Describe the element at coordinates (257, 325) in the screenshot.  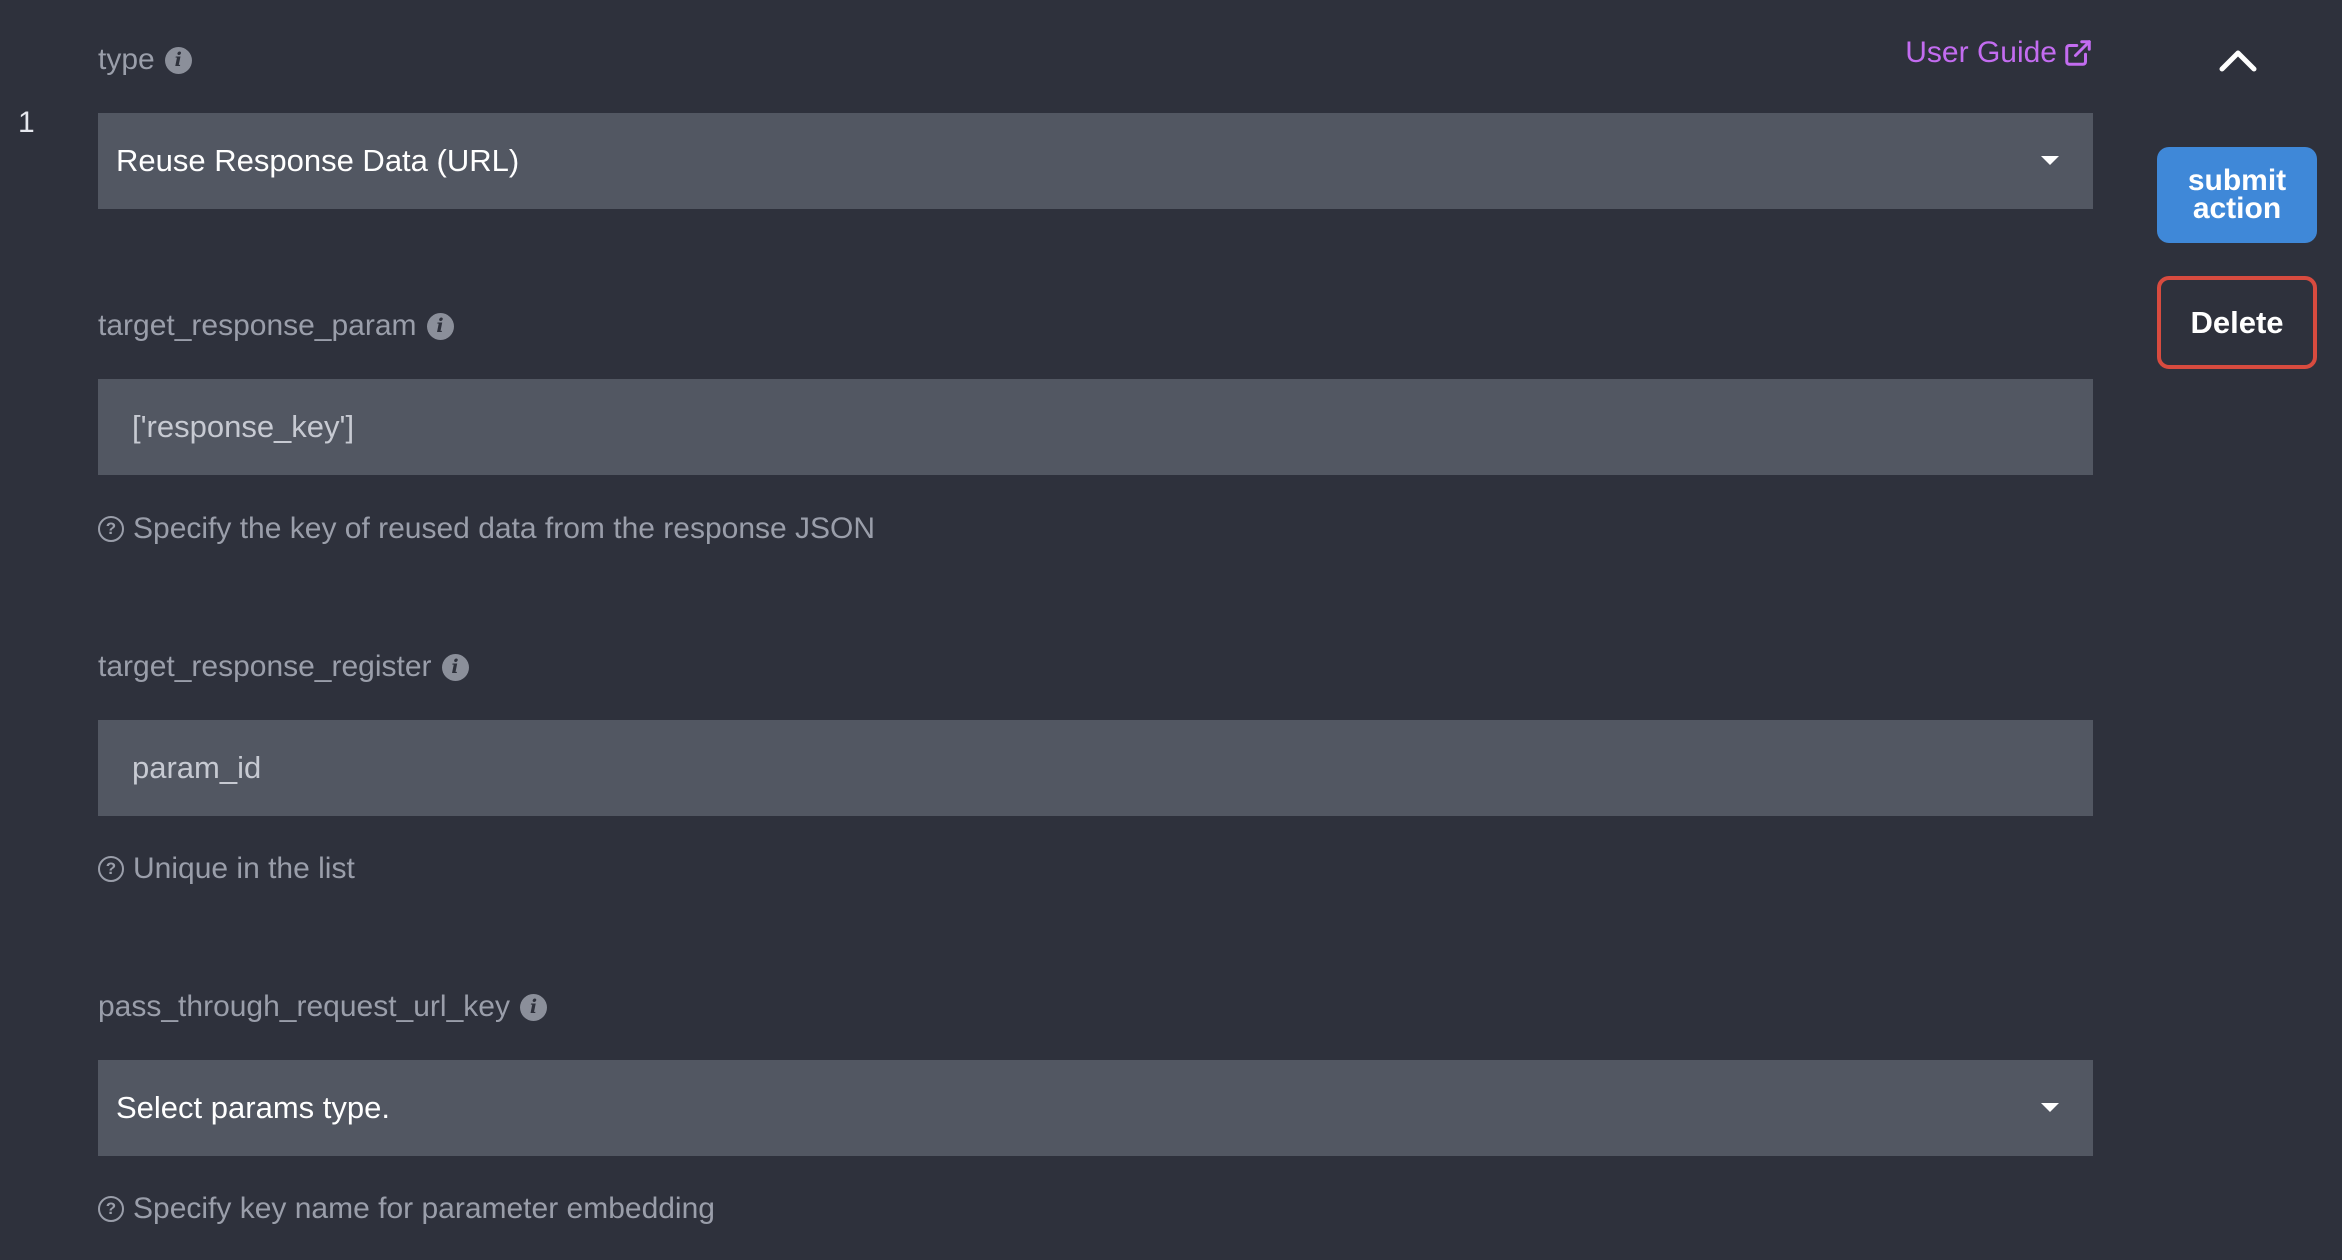
I see `target-response-param-label: target_response_param` at that location.